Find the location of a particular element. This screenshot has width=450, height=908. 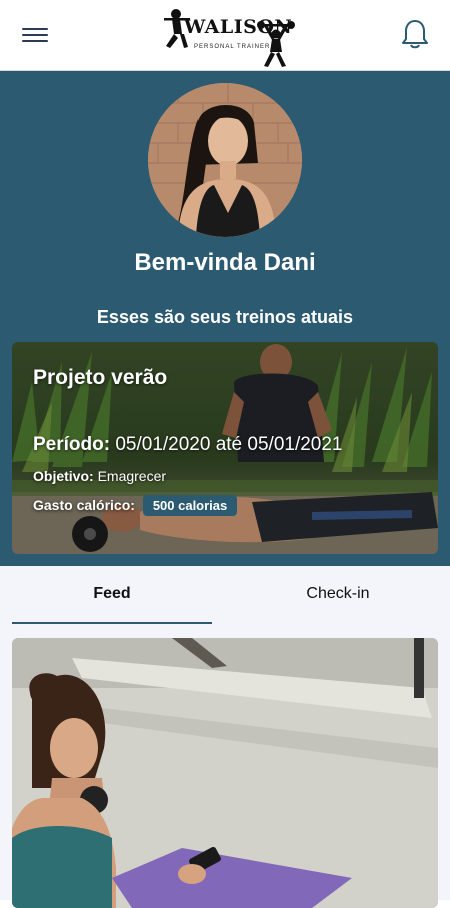

period-value: 05/01/2020 até 05/01/2021 is located at coordinates (229, 444).